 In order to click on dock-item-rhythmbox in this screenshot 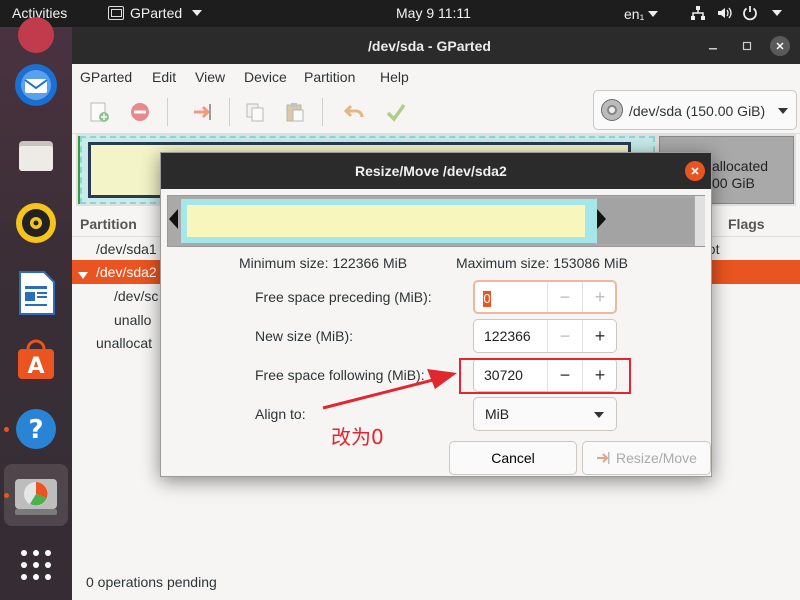, I will do `click(36, 223)`.